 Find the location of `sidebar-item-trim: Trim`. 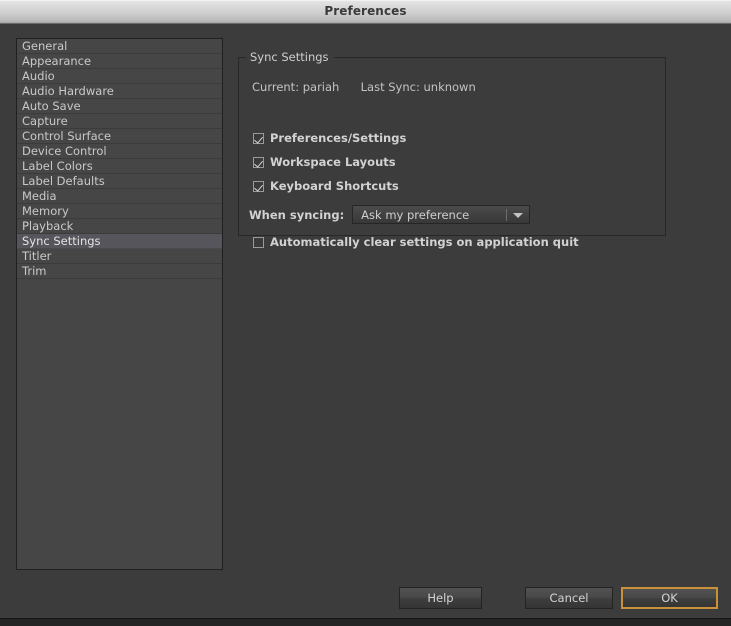

sidebar-item-trim: Trim is located at coordinates (119, 271).